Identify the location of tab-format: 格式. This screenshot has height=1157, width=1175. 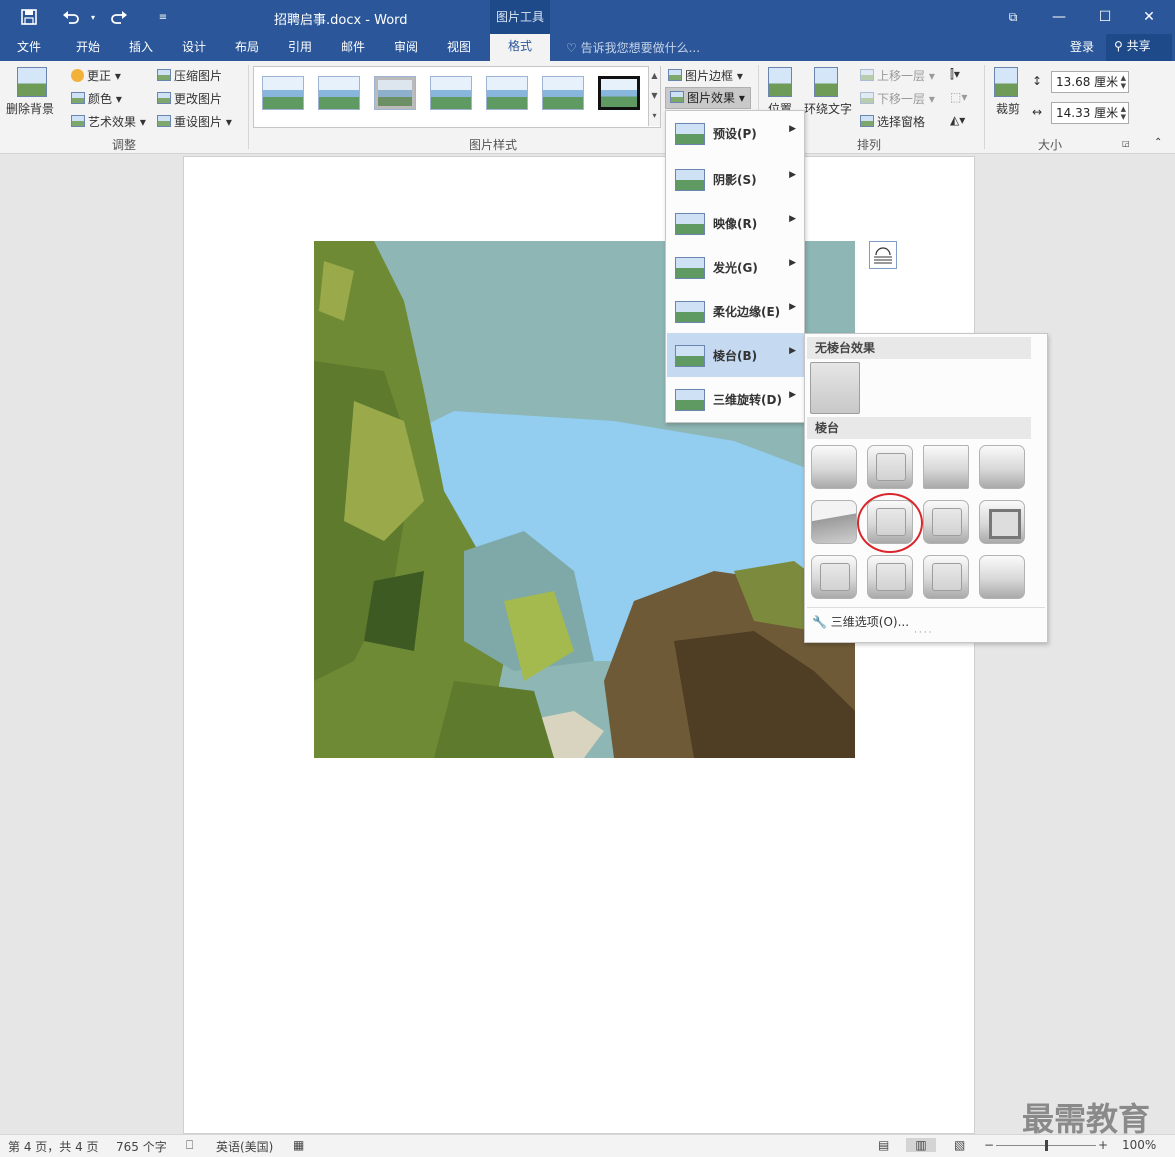
(520, 47).